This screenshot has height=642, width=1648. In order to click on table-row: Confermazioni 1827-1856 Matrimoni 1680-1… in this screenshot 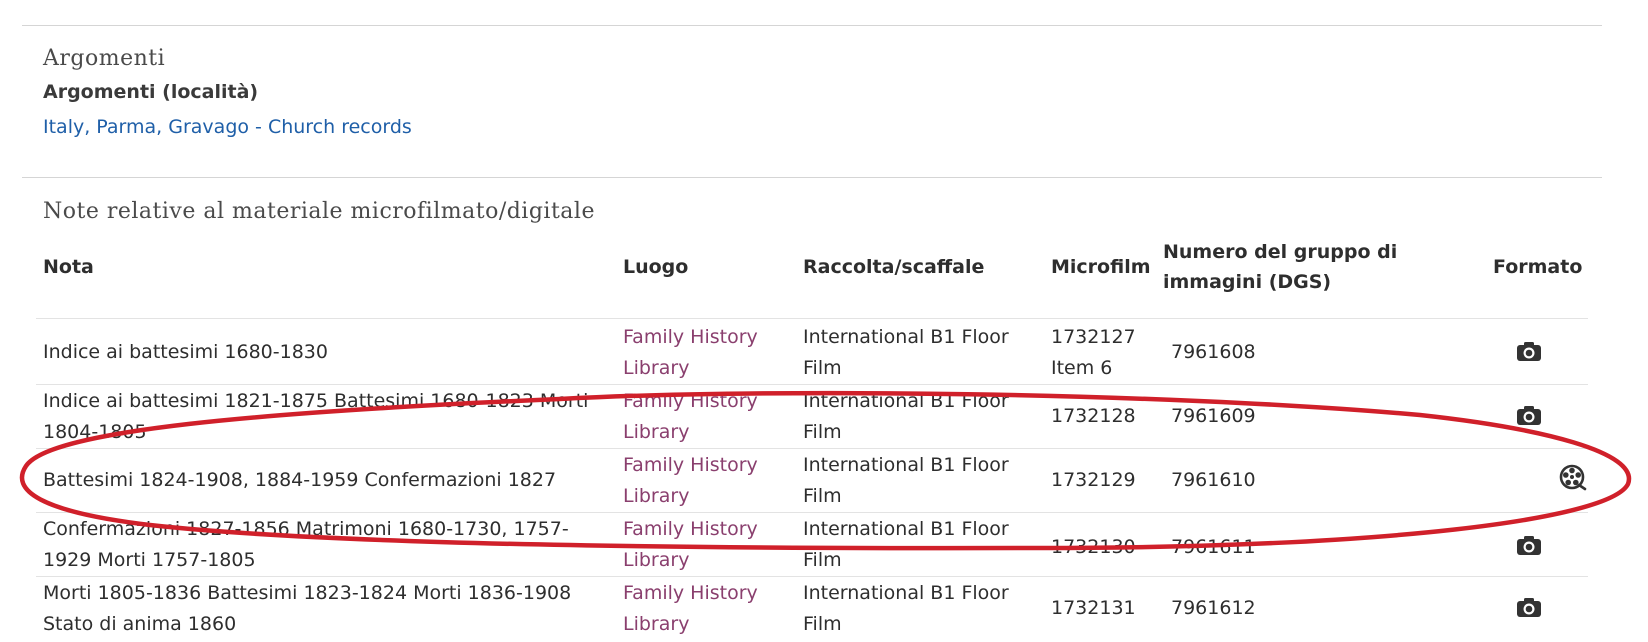, I will do `click(812, 544)`.